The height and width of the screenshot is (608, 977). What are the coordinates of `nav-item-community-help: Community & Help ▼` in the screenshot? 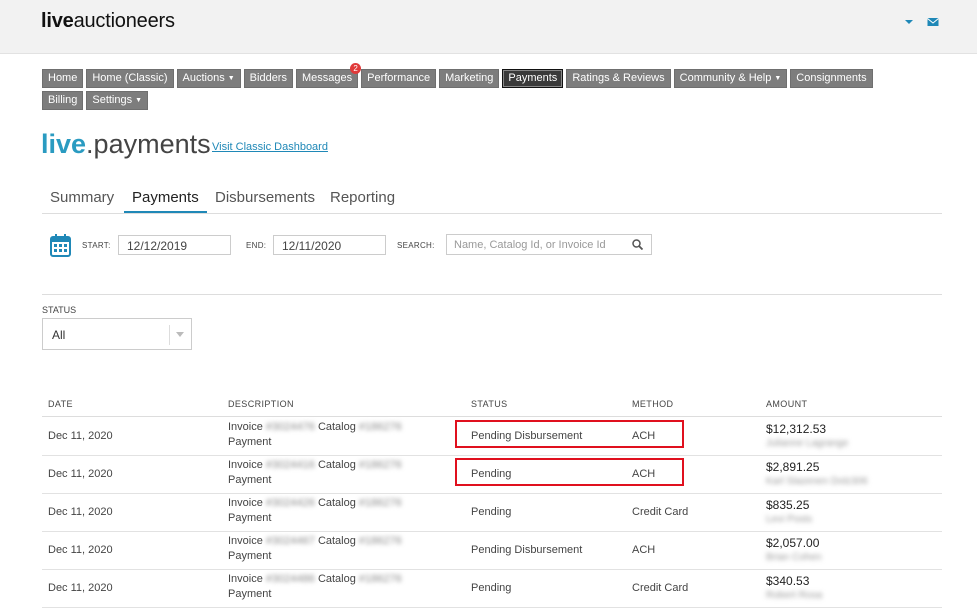 It's located at (730, 78).